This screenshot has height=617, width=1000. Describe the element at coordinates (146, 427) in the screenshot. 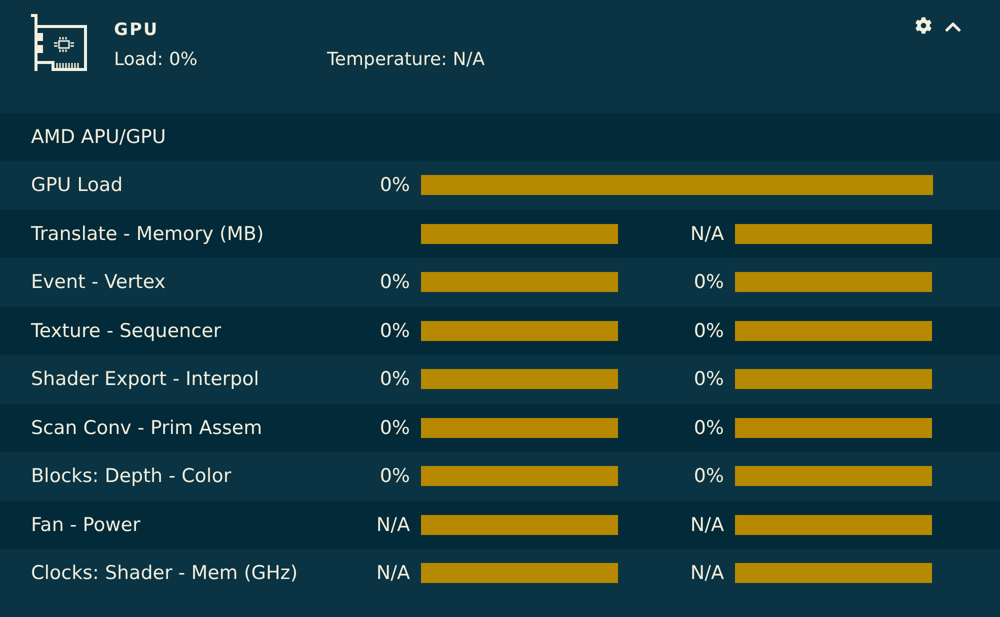

I see `row-label: Scan Conv - Prim Assem` at that location.